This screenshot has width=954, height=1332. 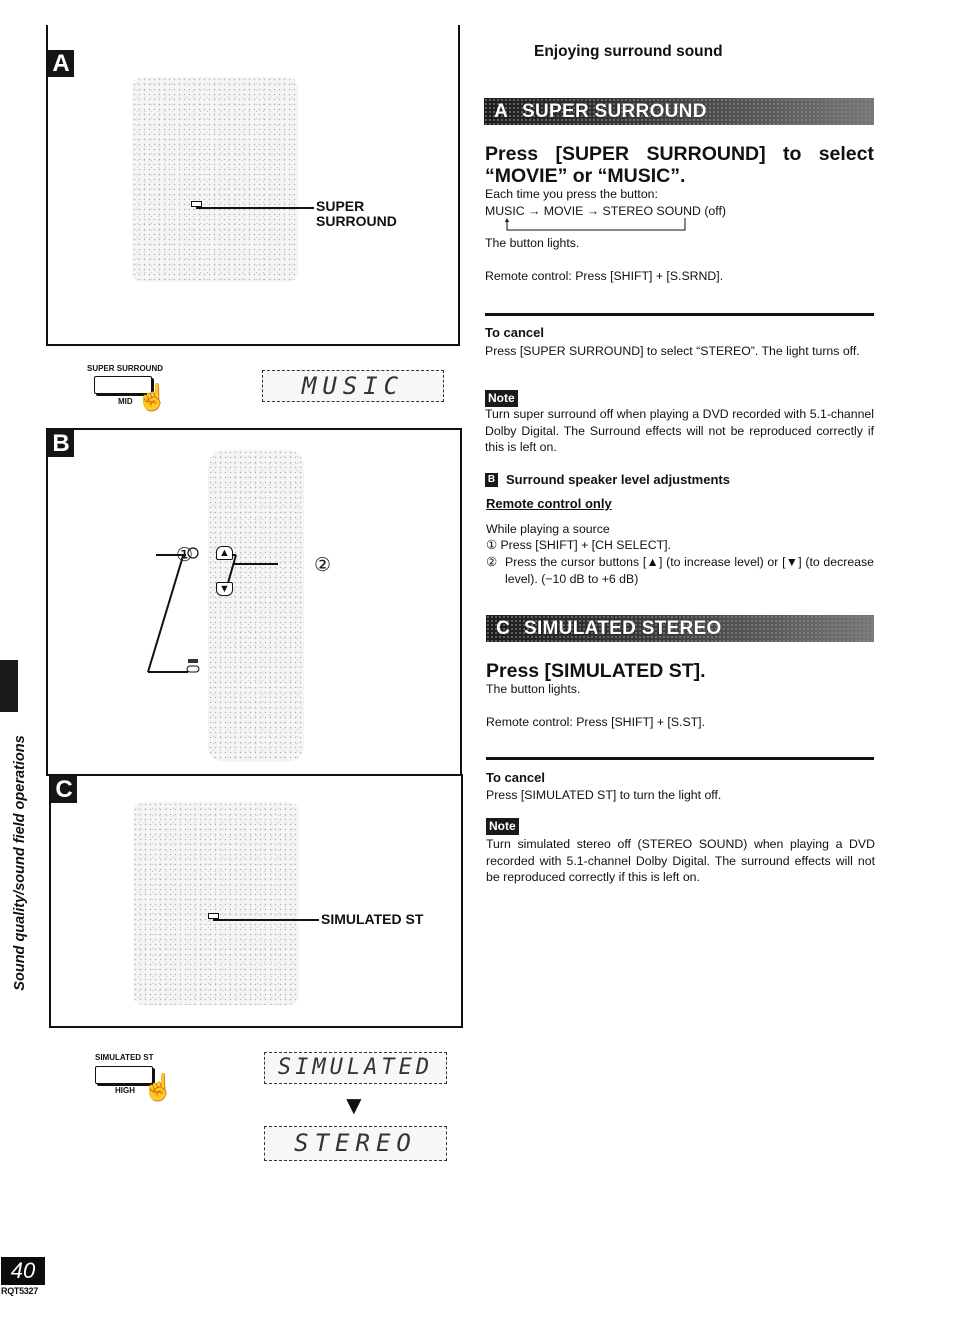 What do you see at coordinates (125, 1090) in the screenshot?
I see `button-level-label: HIGH` at bounding box center [125, 1090].